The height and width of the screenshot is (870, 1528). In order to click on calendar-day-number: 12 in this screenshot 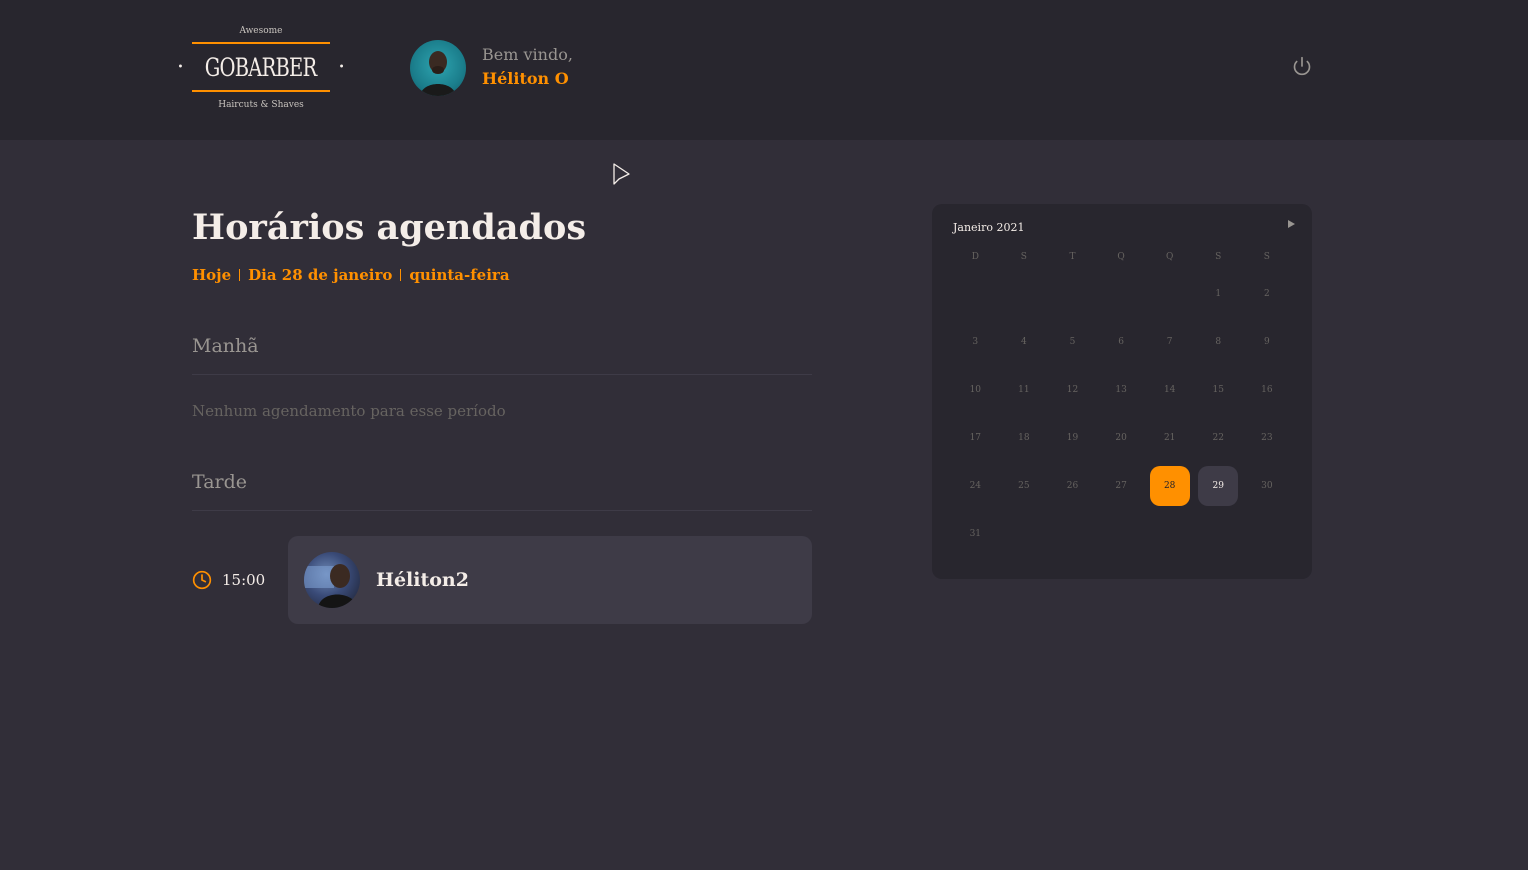, I will do `click(1072, 390)`.